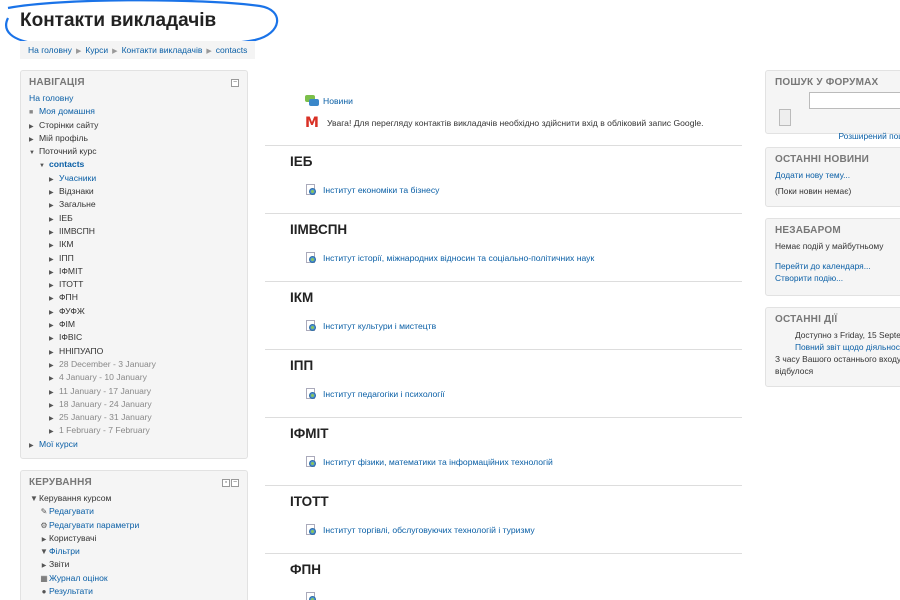 This screenshot has width=900, height=600. Describe the element at coordinates (67, 324) in the screenshot. I see `nav-section-fim: ФІМ` at that location.